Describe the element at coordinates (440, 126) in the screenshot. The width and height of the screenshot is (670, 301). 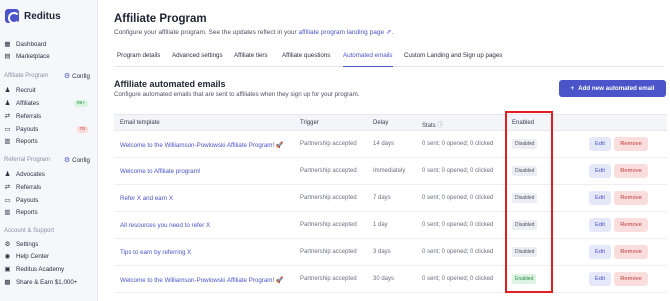
I see `info-icon: ⓘ` at that location.